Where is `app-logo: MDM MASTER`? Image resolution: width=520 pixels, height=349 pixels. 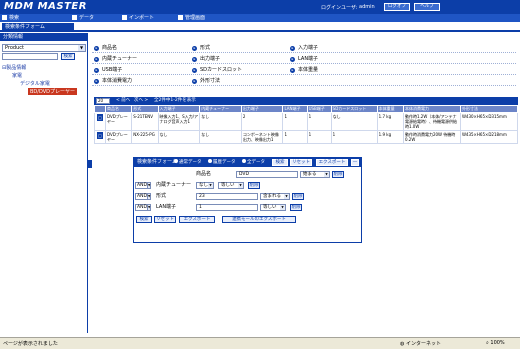 app-logo: MDM MASTER is located at coordinates (45, 6).